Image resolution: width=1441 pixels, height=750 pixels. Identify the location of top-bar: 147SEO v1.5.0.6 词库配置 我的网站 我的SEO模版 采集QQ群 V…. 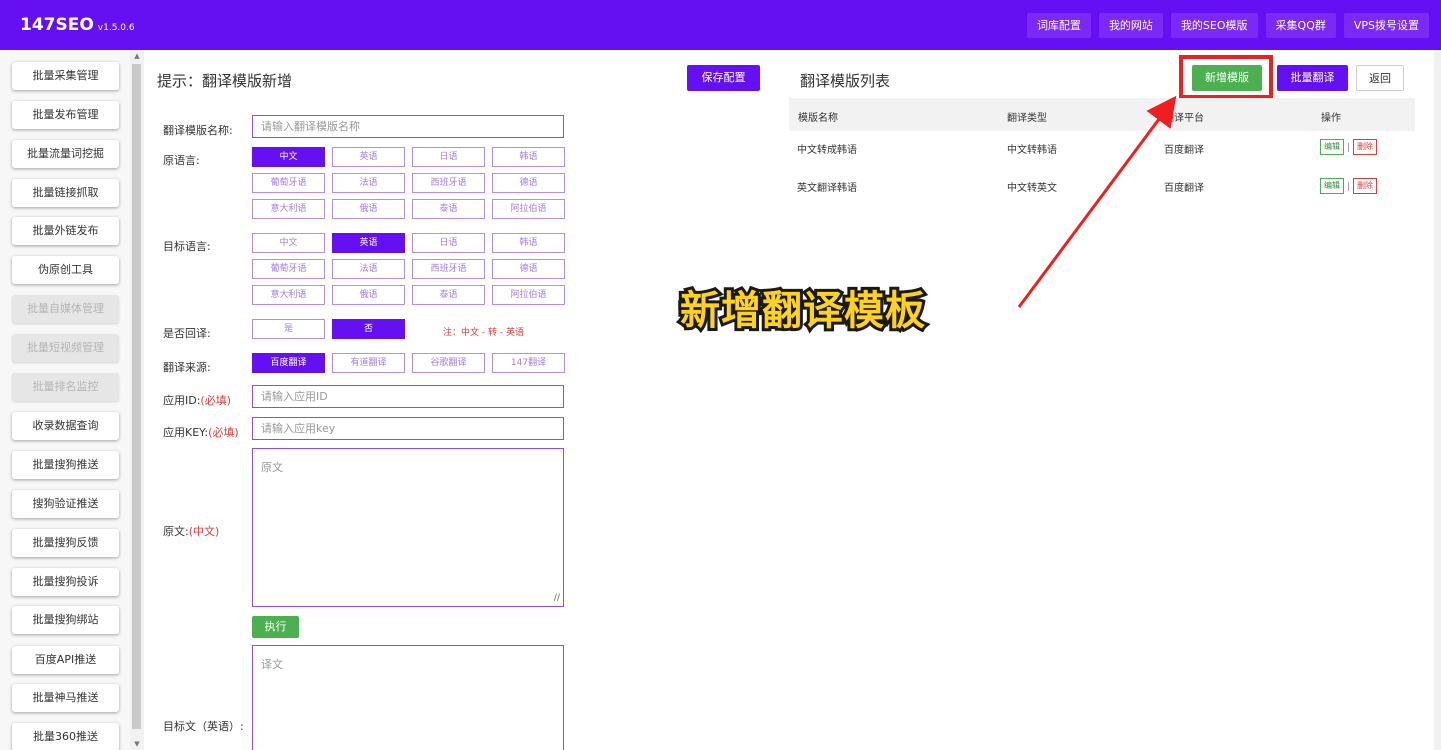
(720, 25).